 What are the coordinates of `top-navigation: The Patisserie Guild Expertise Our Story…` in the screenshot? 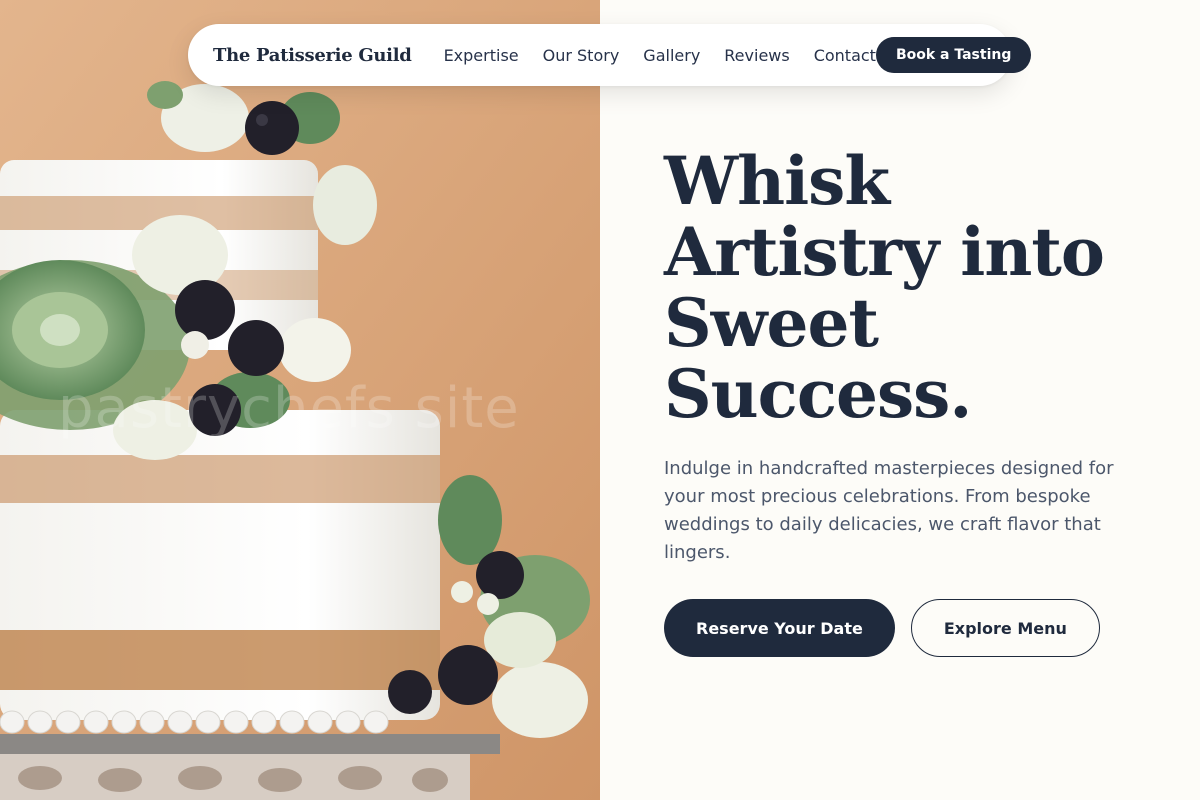 It's located at (610, 55).